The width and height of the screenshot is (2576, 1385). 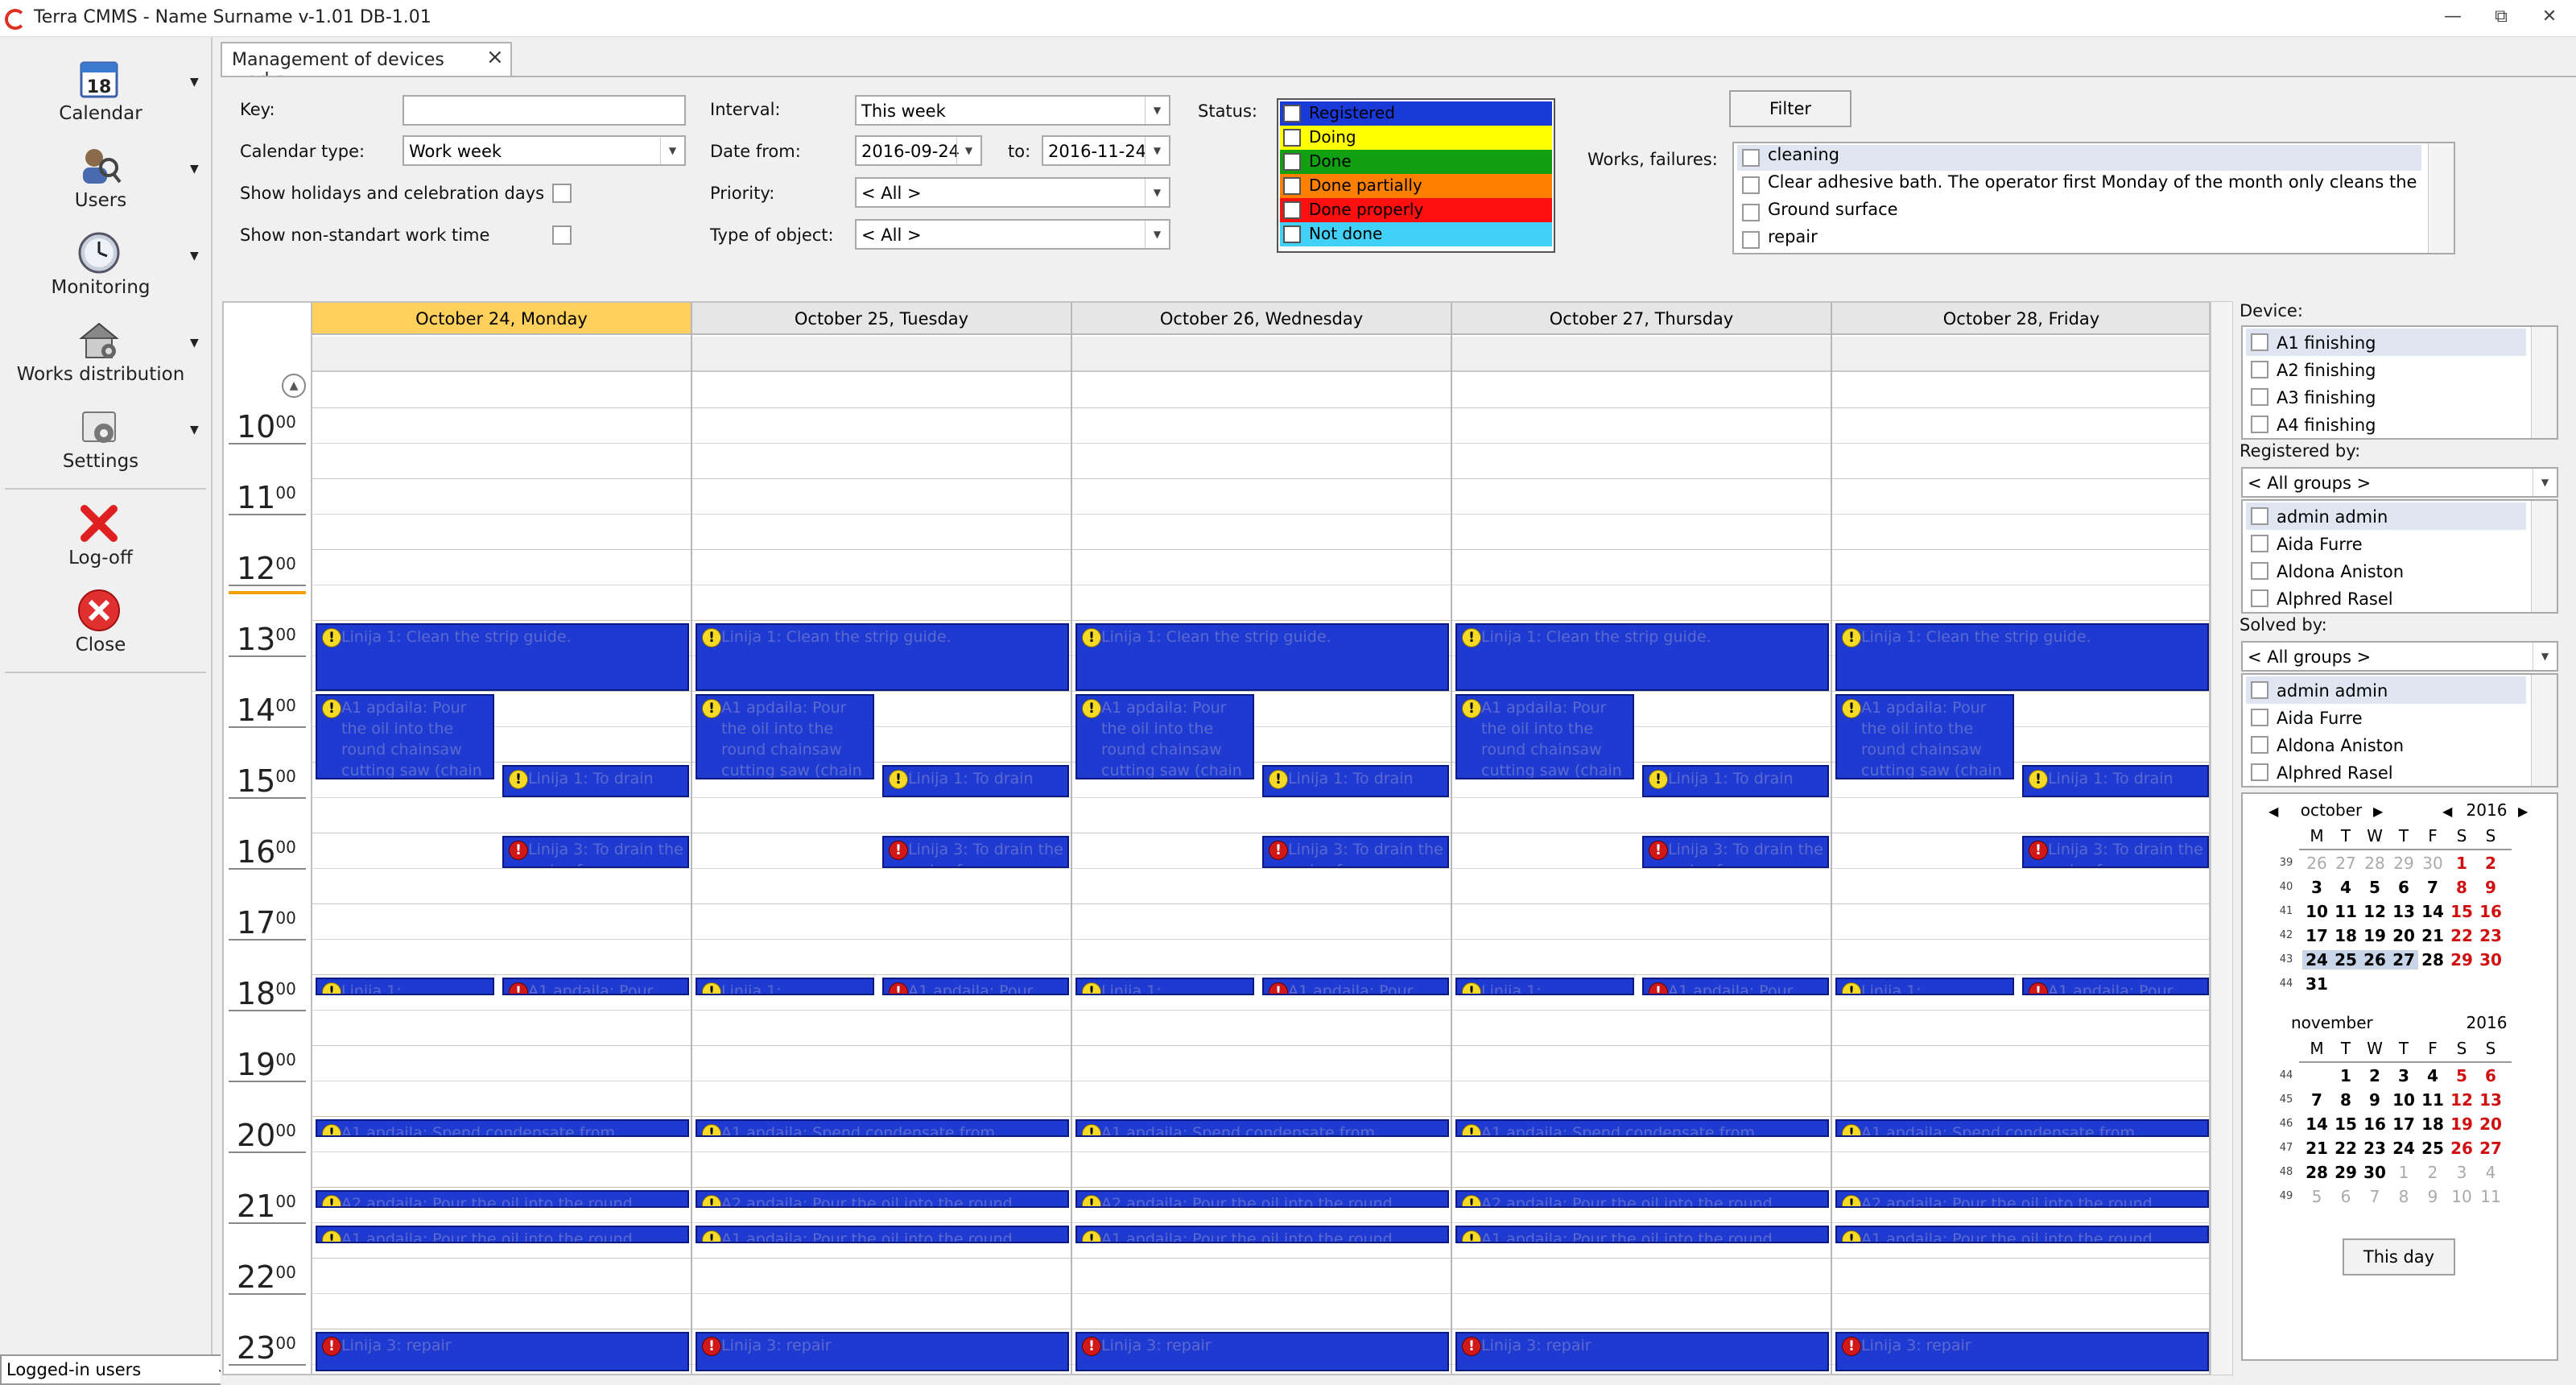 I want to click on registered-scrollbar, so click(x=2544, y=557).